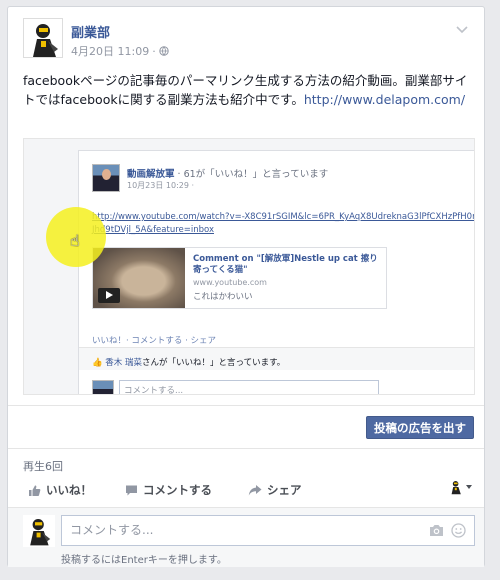 The width and height of the screenshot is (500, 580). I want to click on hand-cursor-icon: ☝, so click(75, 240).